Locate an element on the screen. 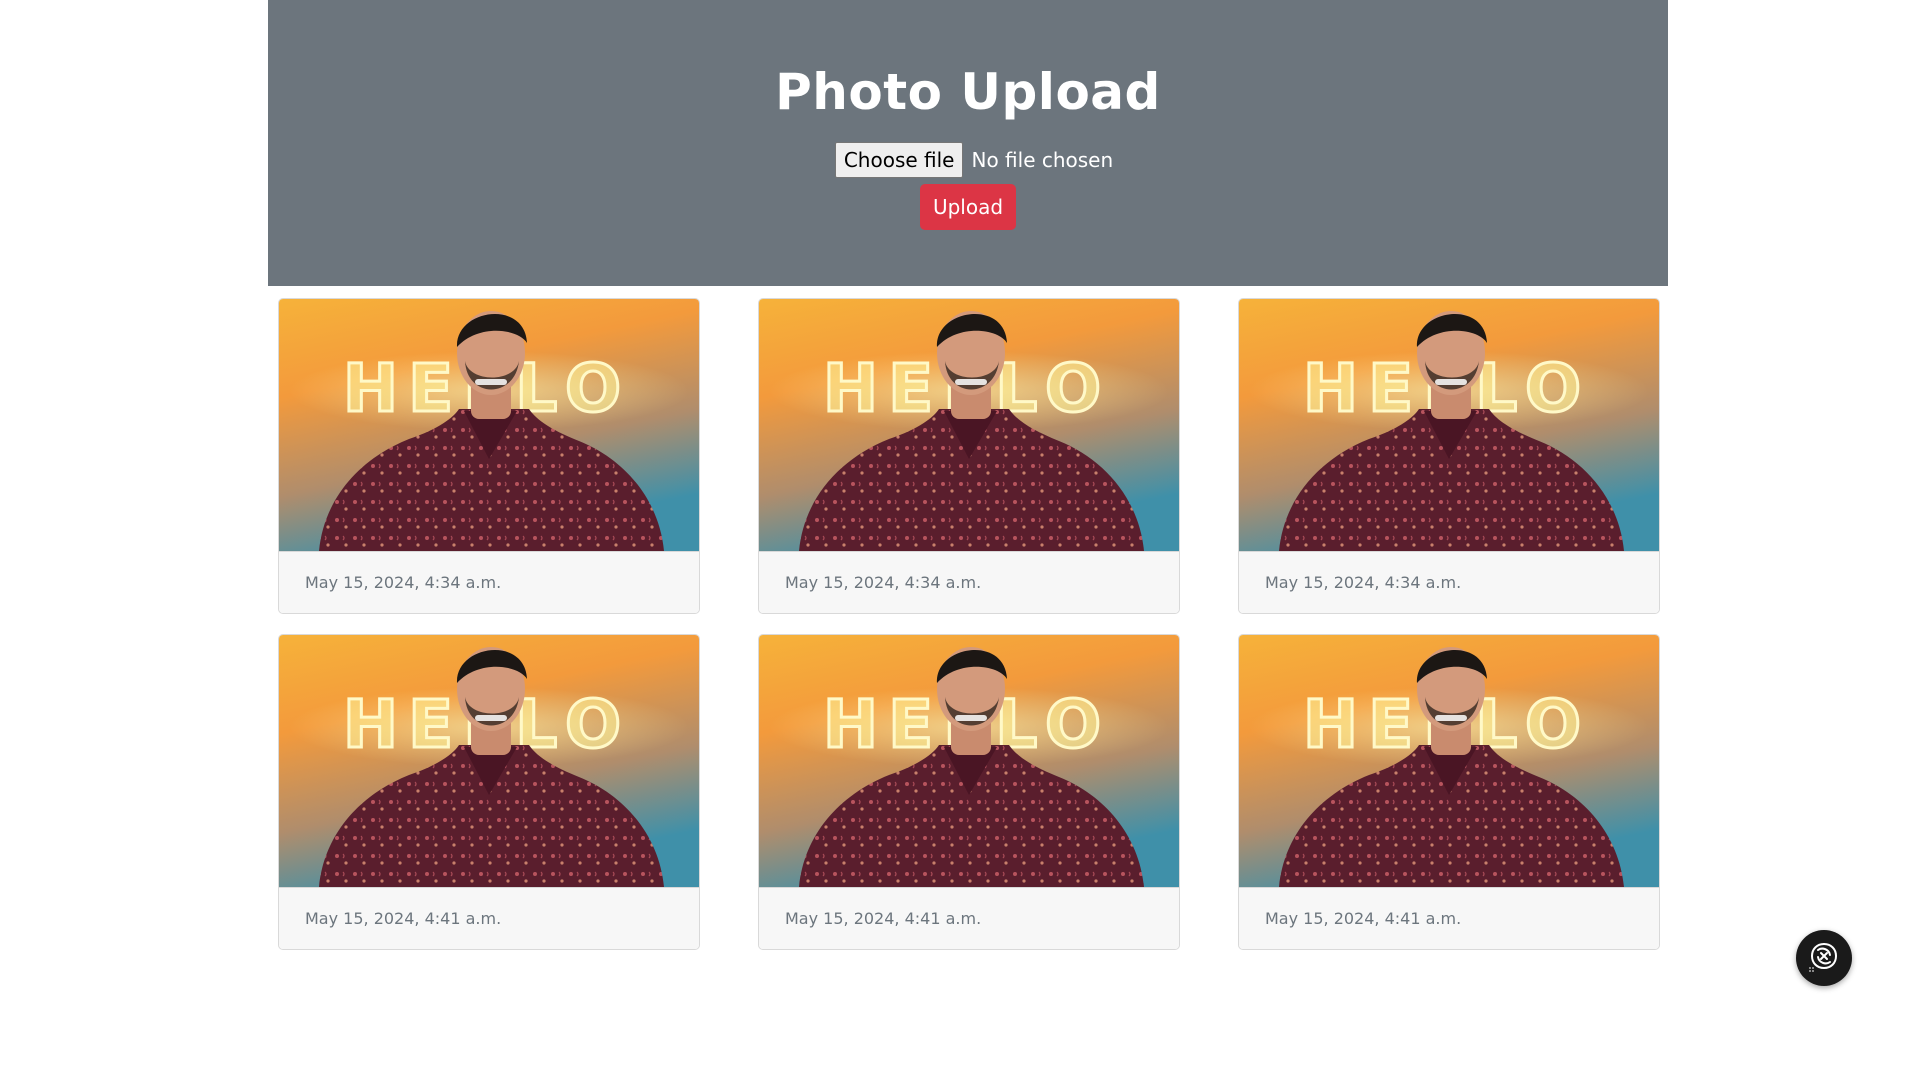  upload-button: Upload is located at coordinates (968, 207).